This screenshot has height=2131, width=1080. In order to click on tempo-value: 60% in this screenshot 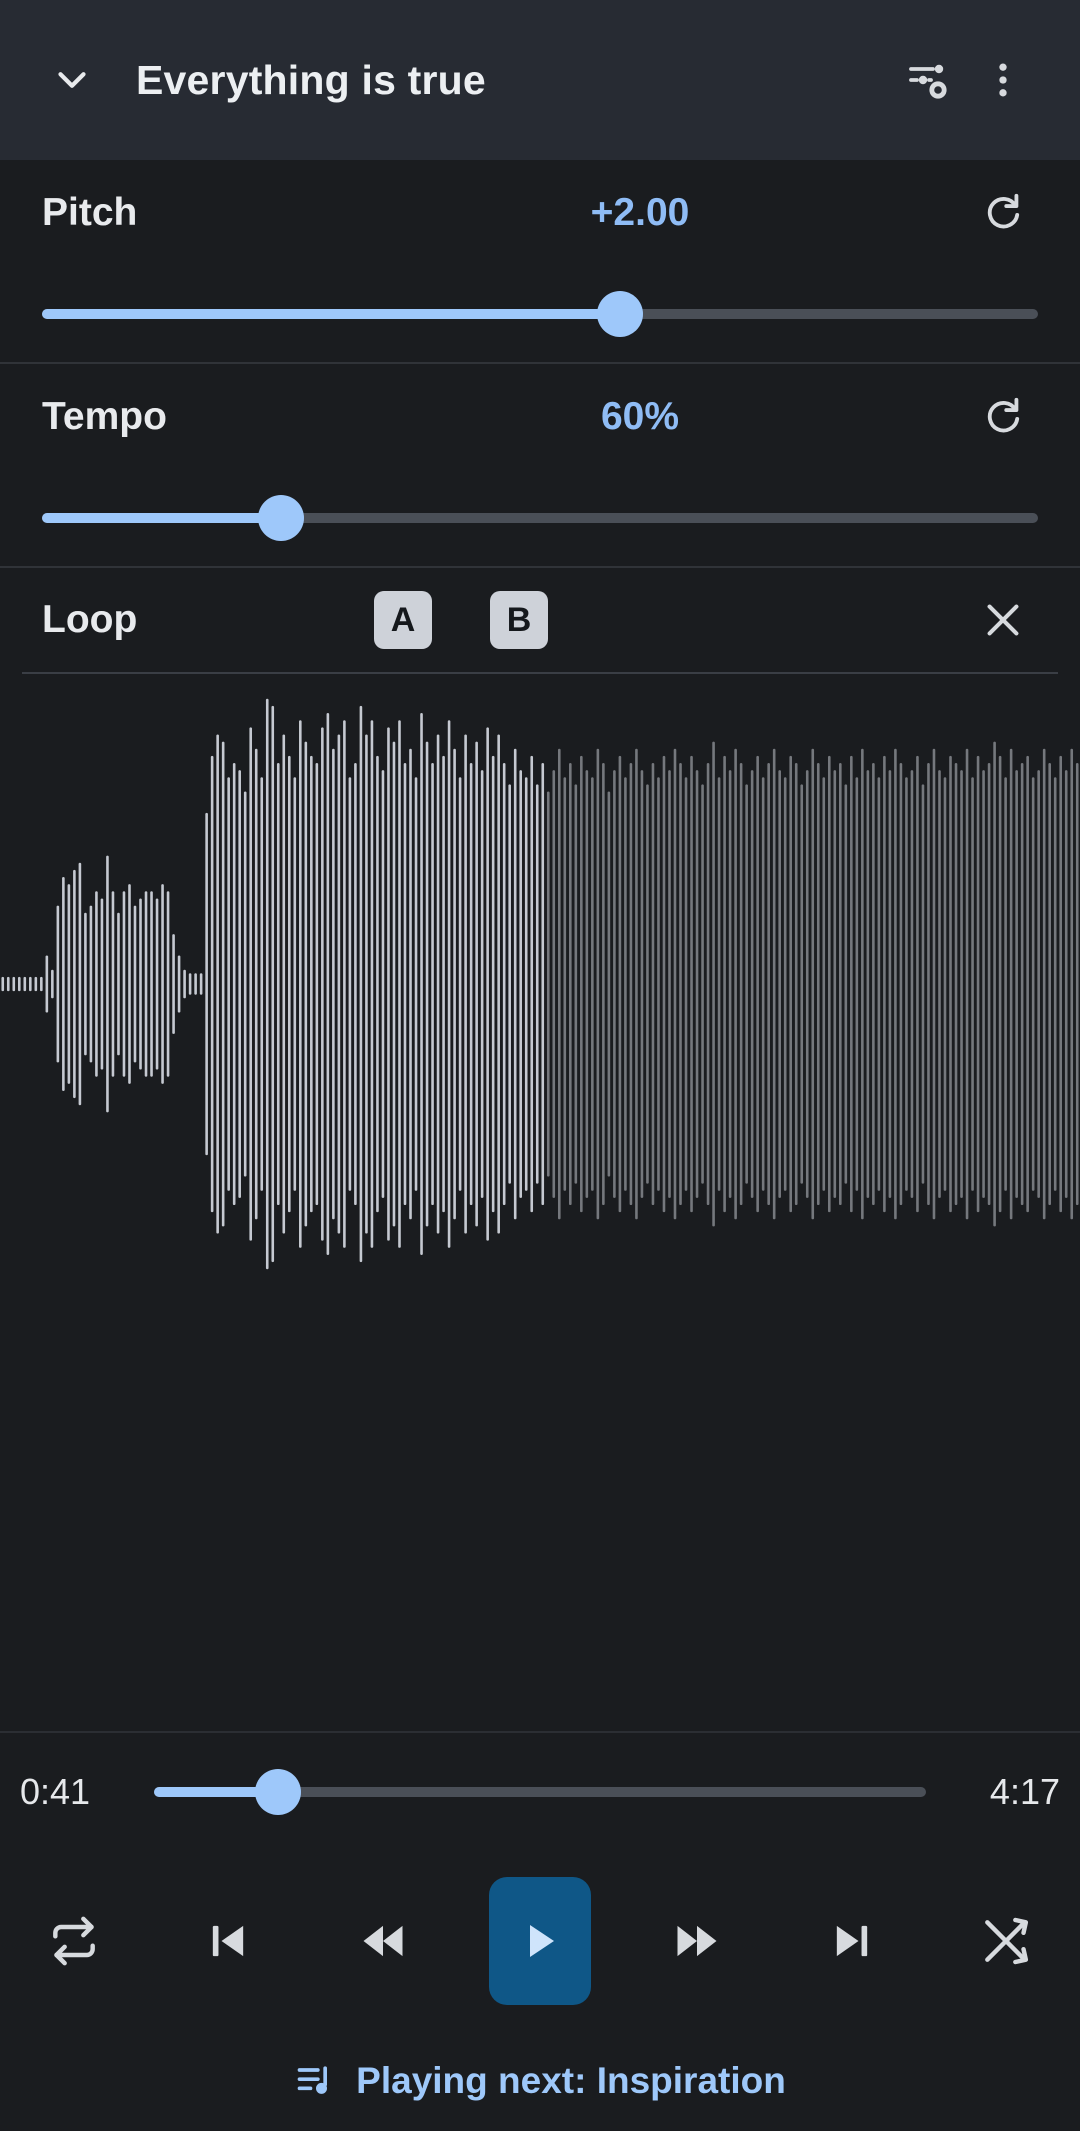, I will do `click(640, 416)`.